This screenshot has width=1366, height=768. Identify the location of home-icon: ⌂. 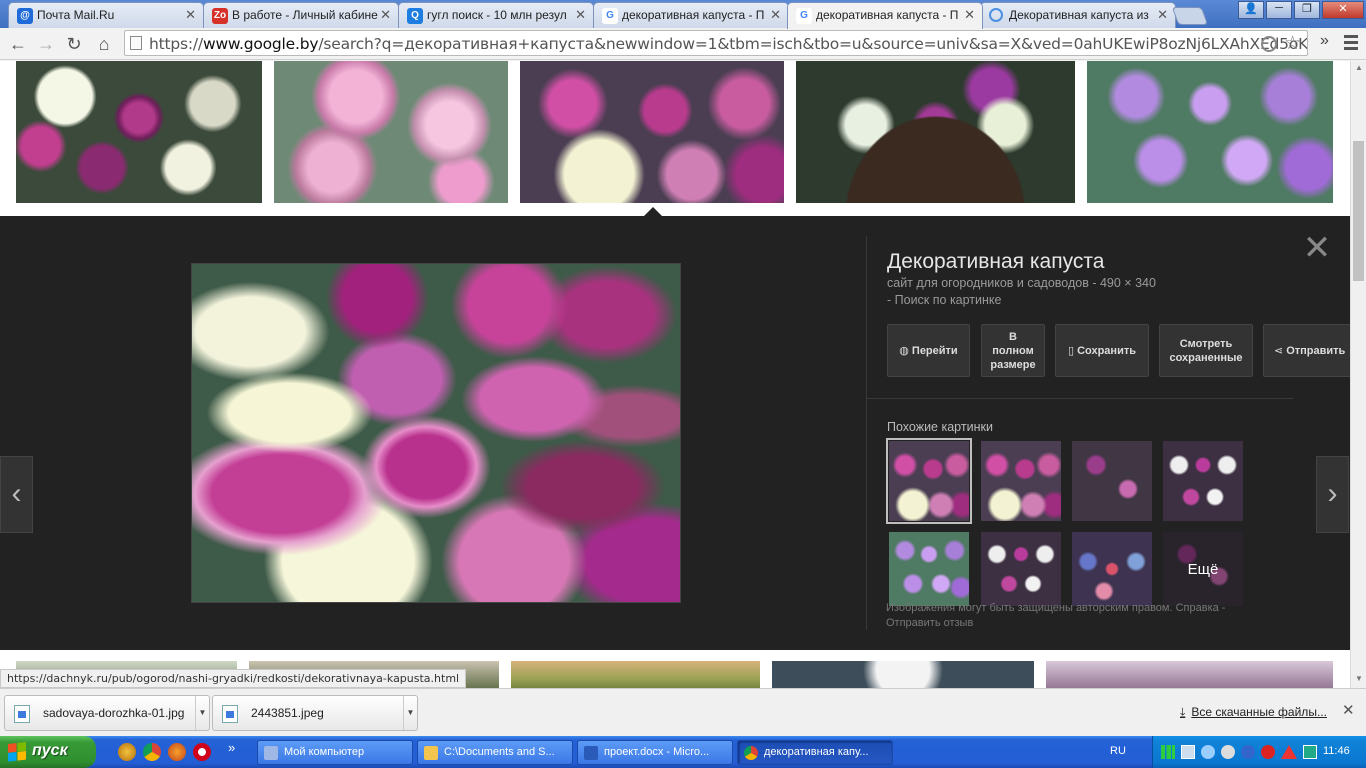
(104, 44).